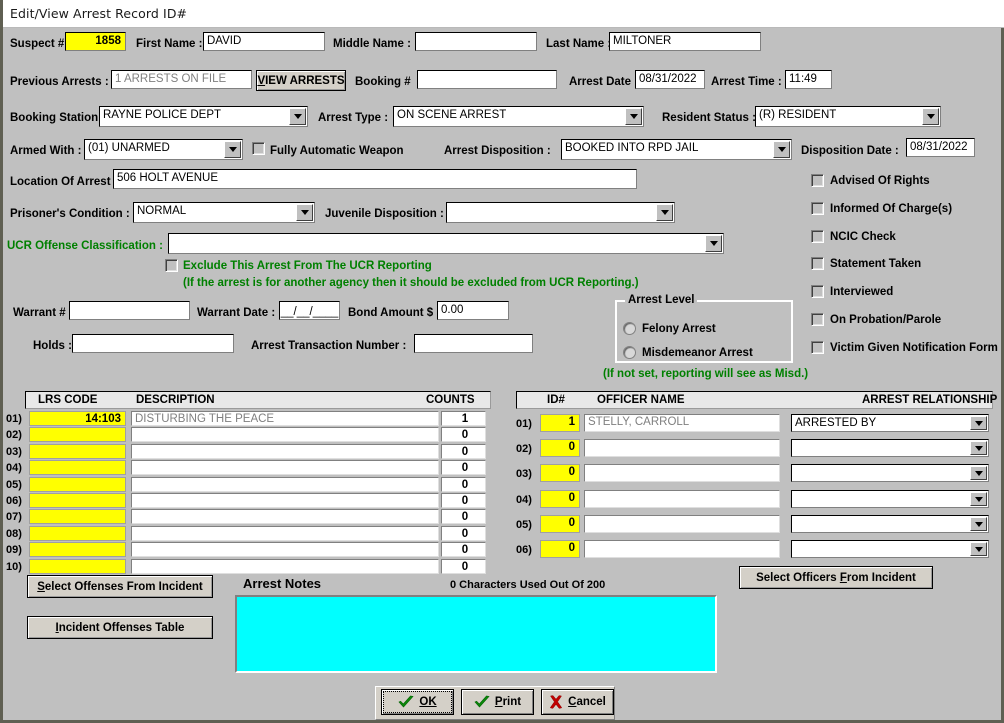 Image resolution: width=1004 pixels, height=723 pixels. I want to click on bond-amount-field: 0.00, so click(473, 310).